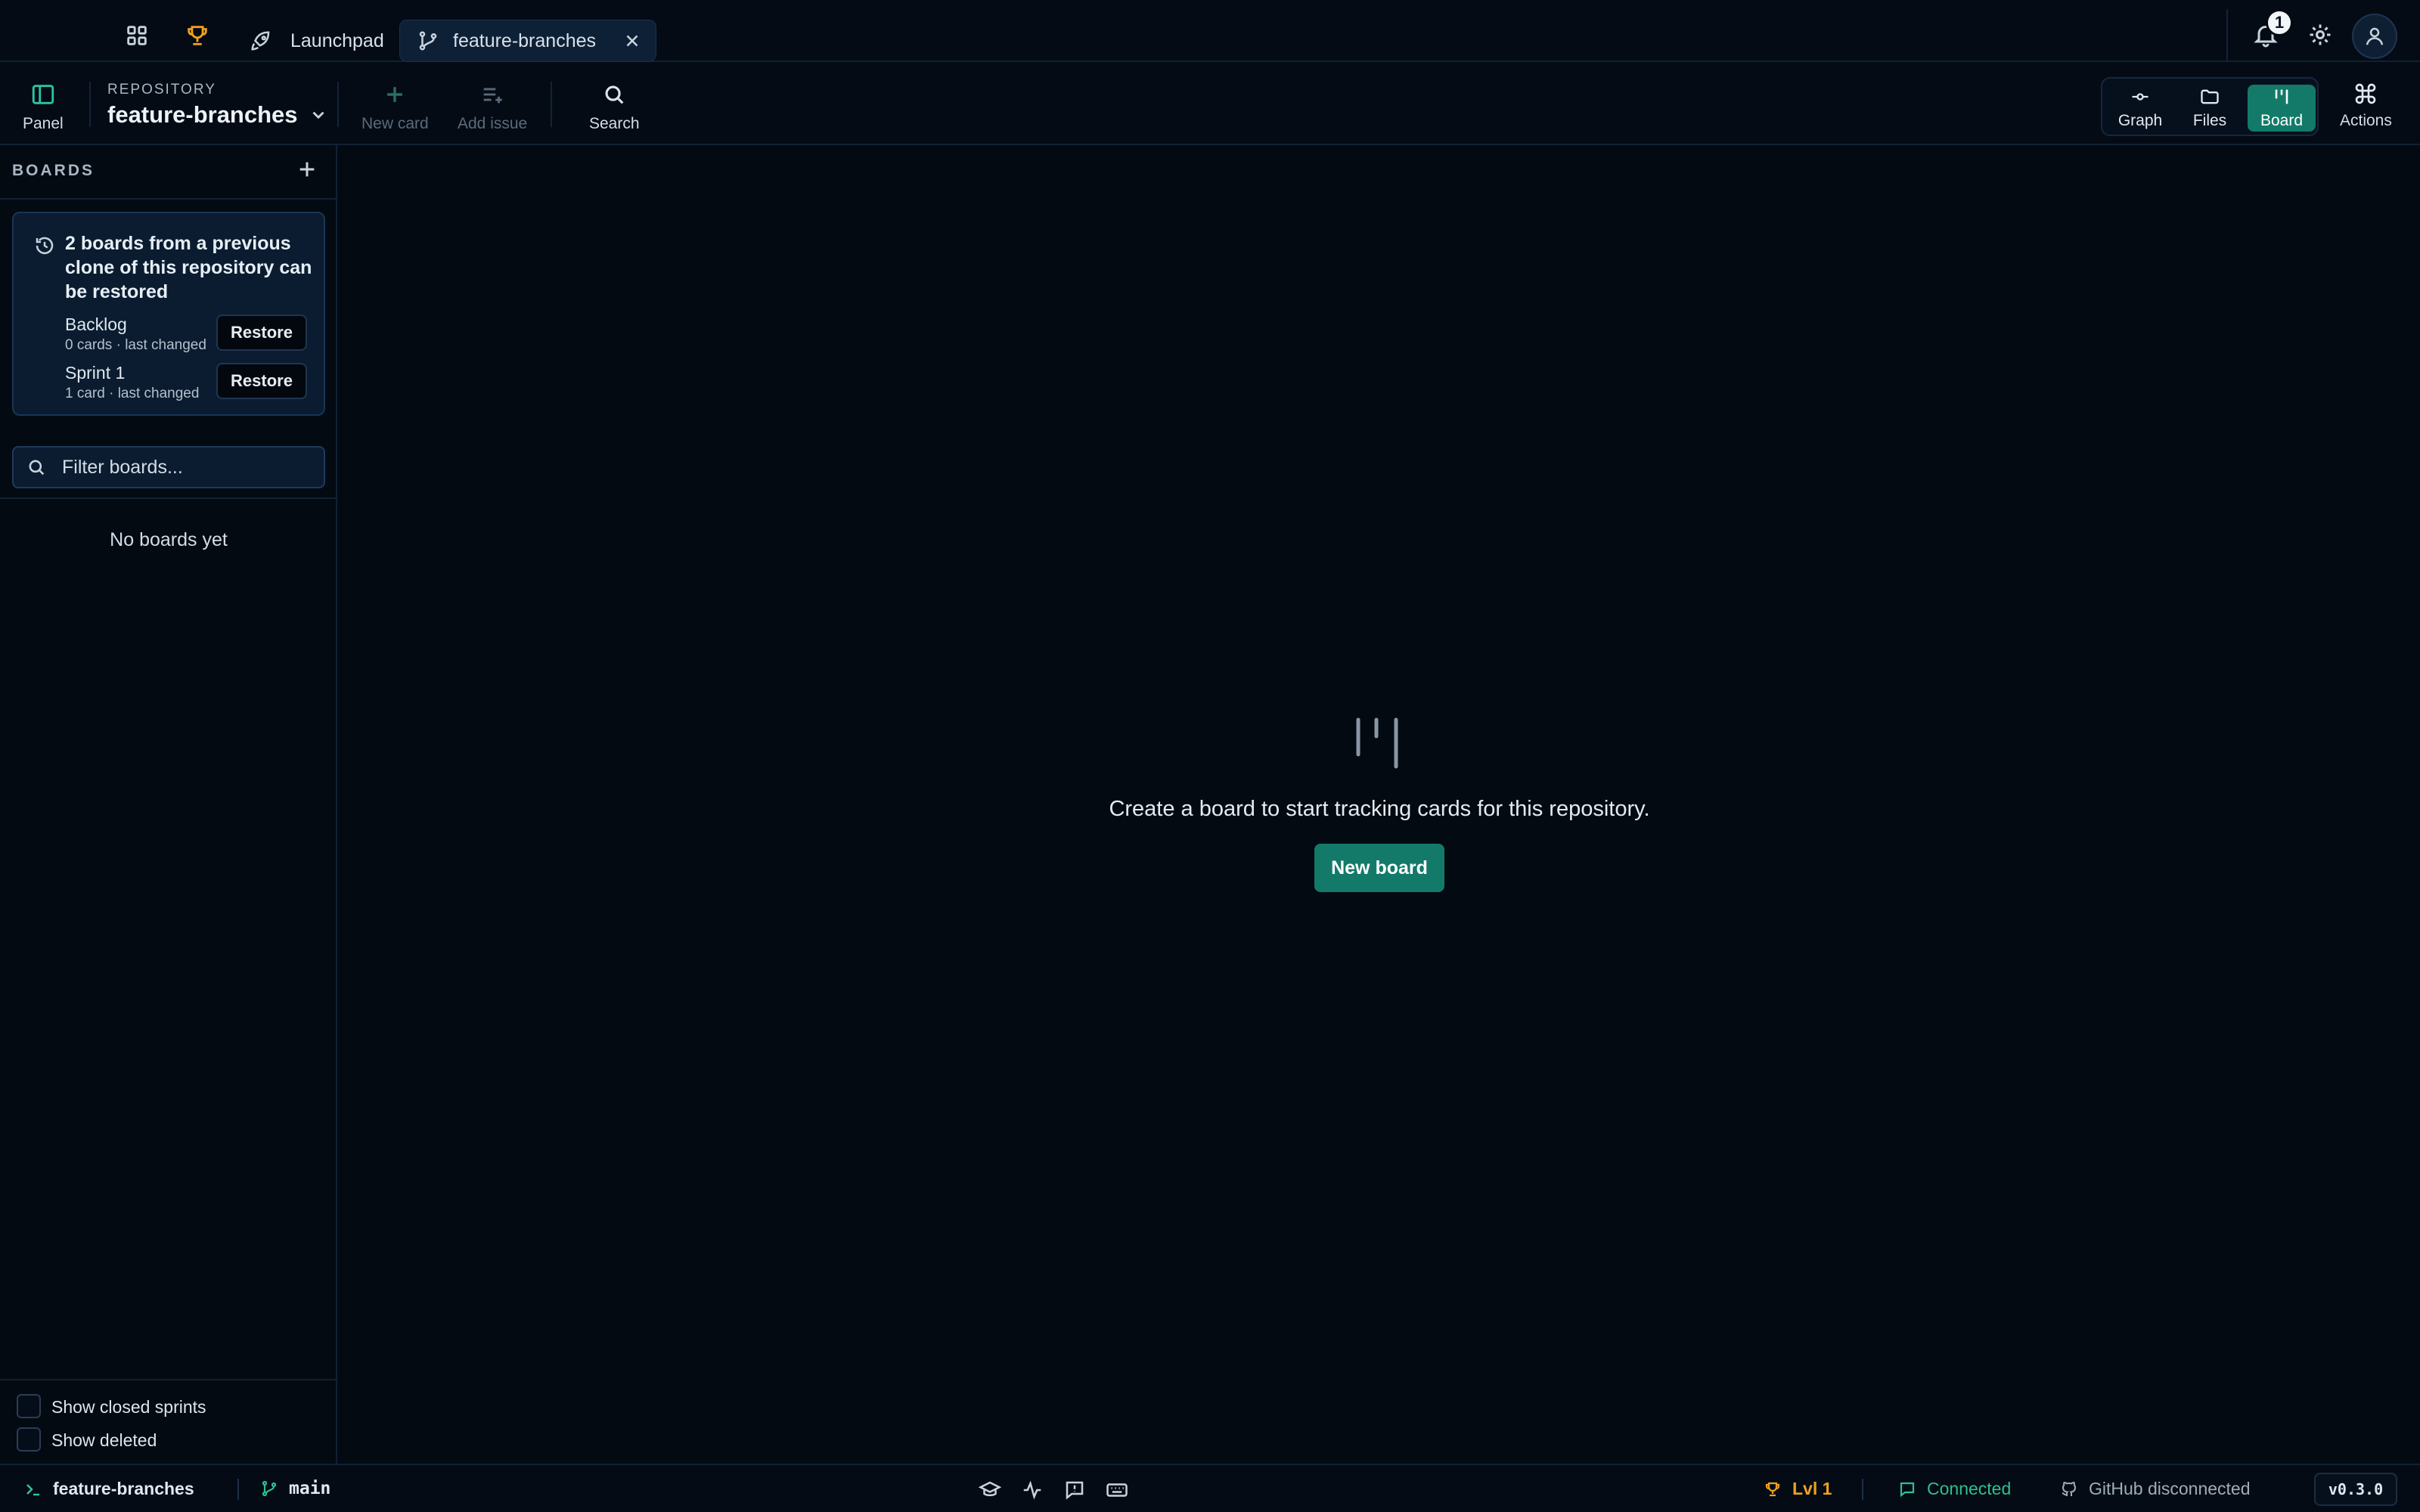  I want to click on status-github: GitHub disconnected, so click(2155, 1489).